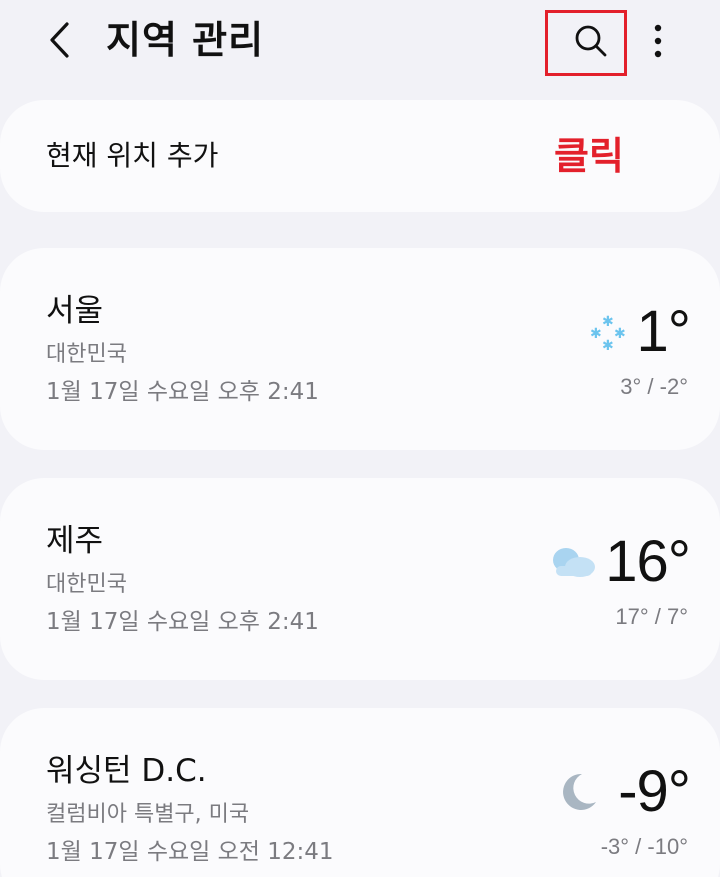 Image resolution: width=720 pixels, height=877 pixels. I want to click on back-button, so click(60, 40).